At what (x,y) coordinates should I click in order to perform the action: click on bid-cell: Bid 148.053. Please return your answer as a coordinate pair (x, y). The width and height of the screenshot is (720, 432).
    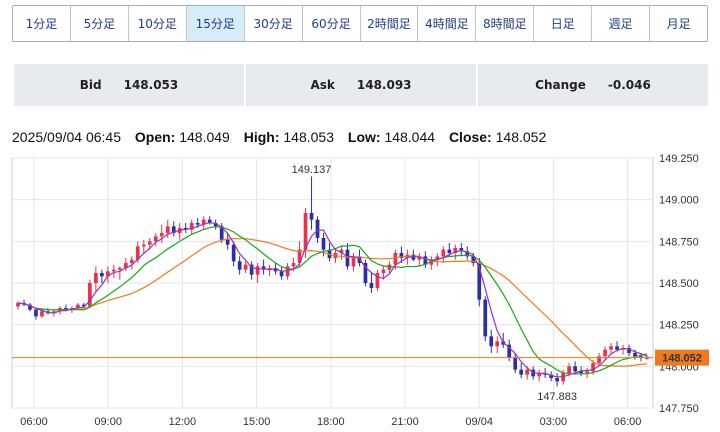
    Looking at the image, I should click on (129, 85).